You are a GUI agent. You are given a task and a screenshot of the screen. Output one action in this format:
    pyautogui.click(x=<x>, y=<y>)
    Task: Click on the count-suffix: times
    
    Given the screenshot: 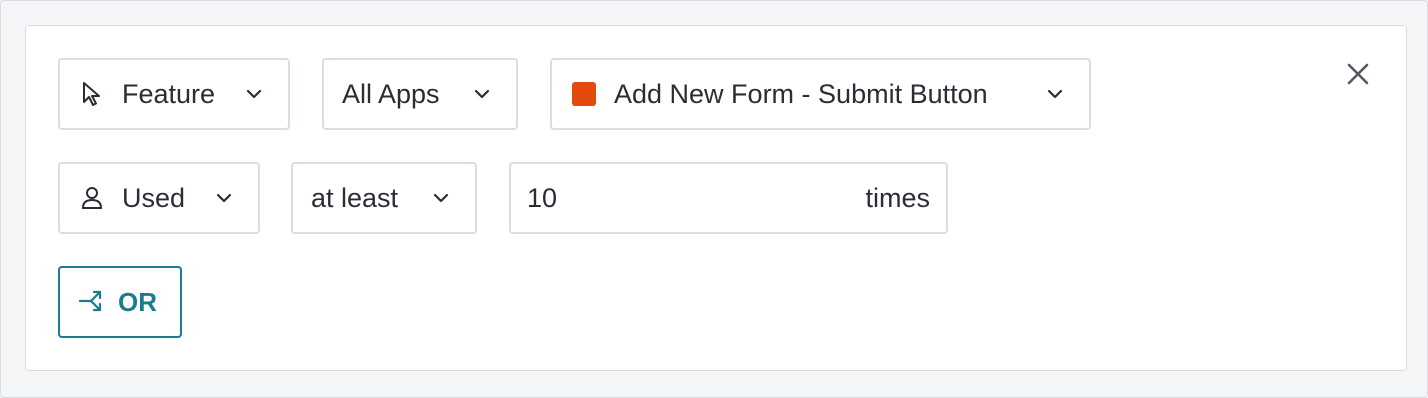 What is the action you would take?
    pyautogui.click(x=897, y=197)
    